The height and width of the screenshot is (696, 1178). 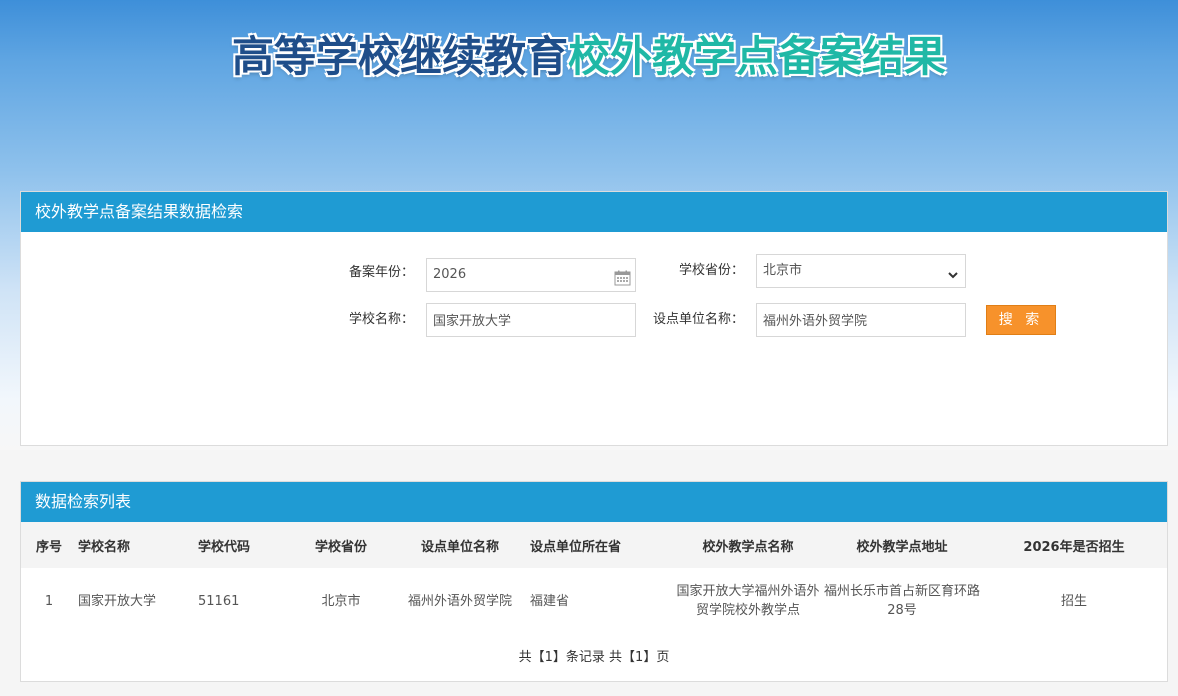 What do you see at coordinates (783, 270) in the screenshot?
I see `province-select-value: 北京市` at bounding box center [783, 270].